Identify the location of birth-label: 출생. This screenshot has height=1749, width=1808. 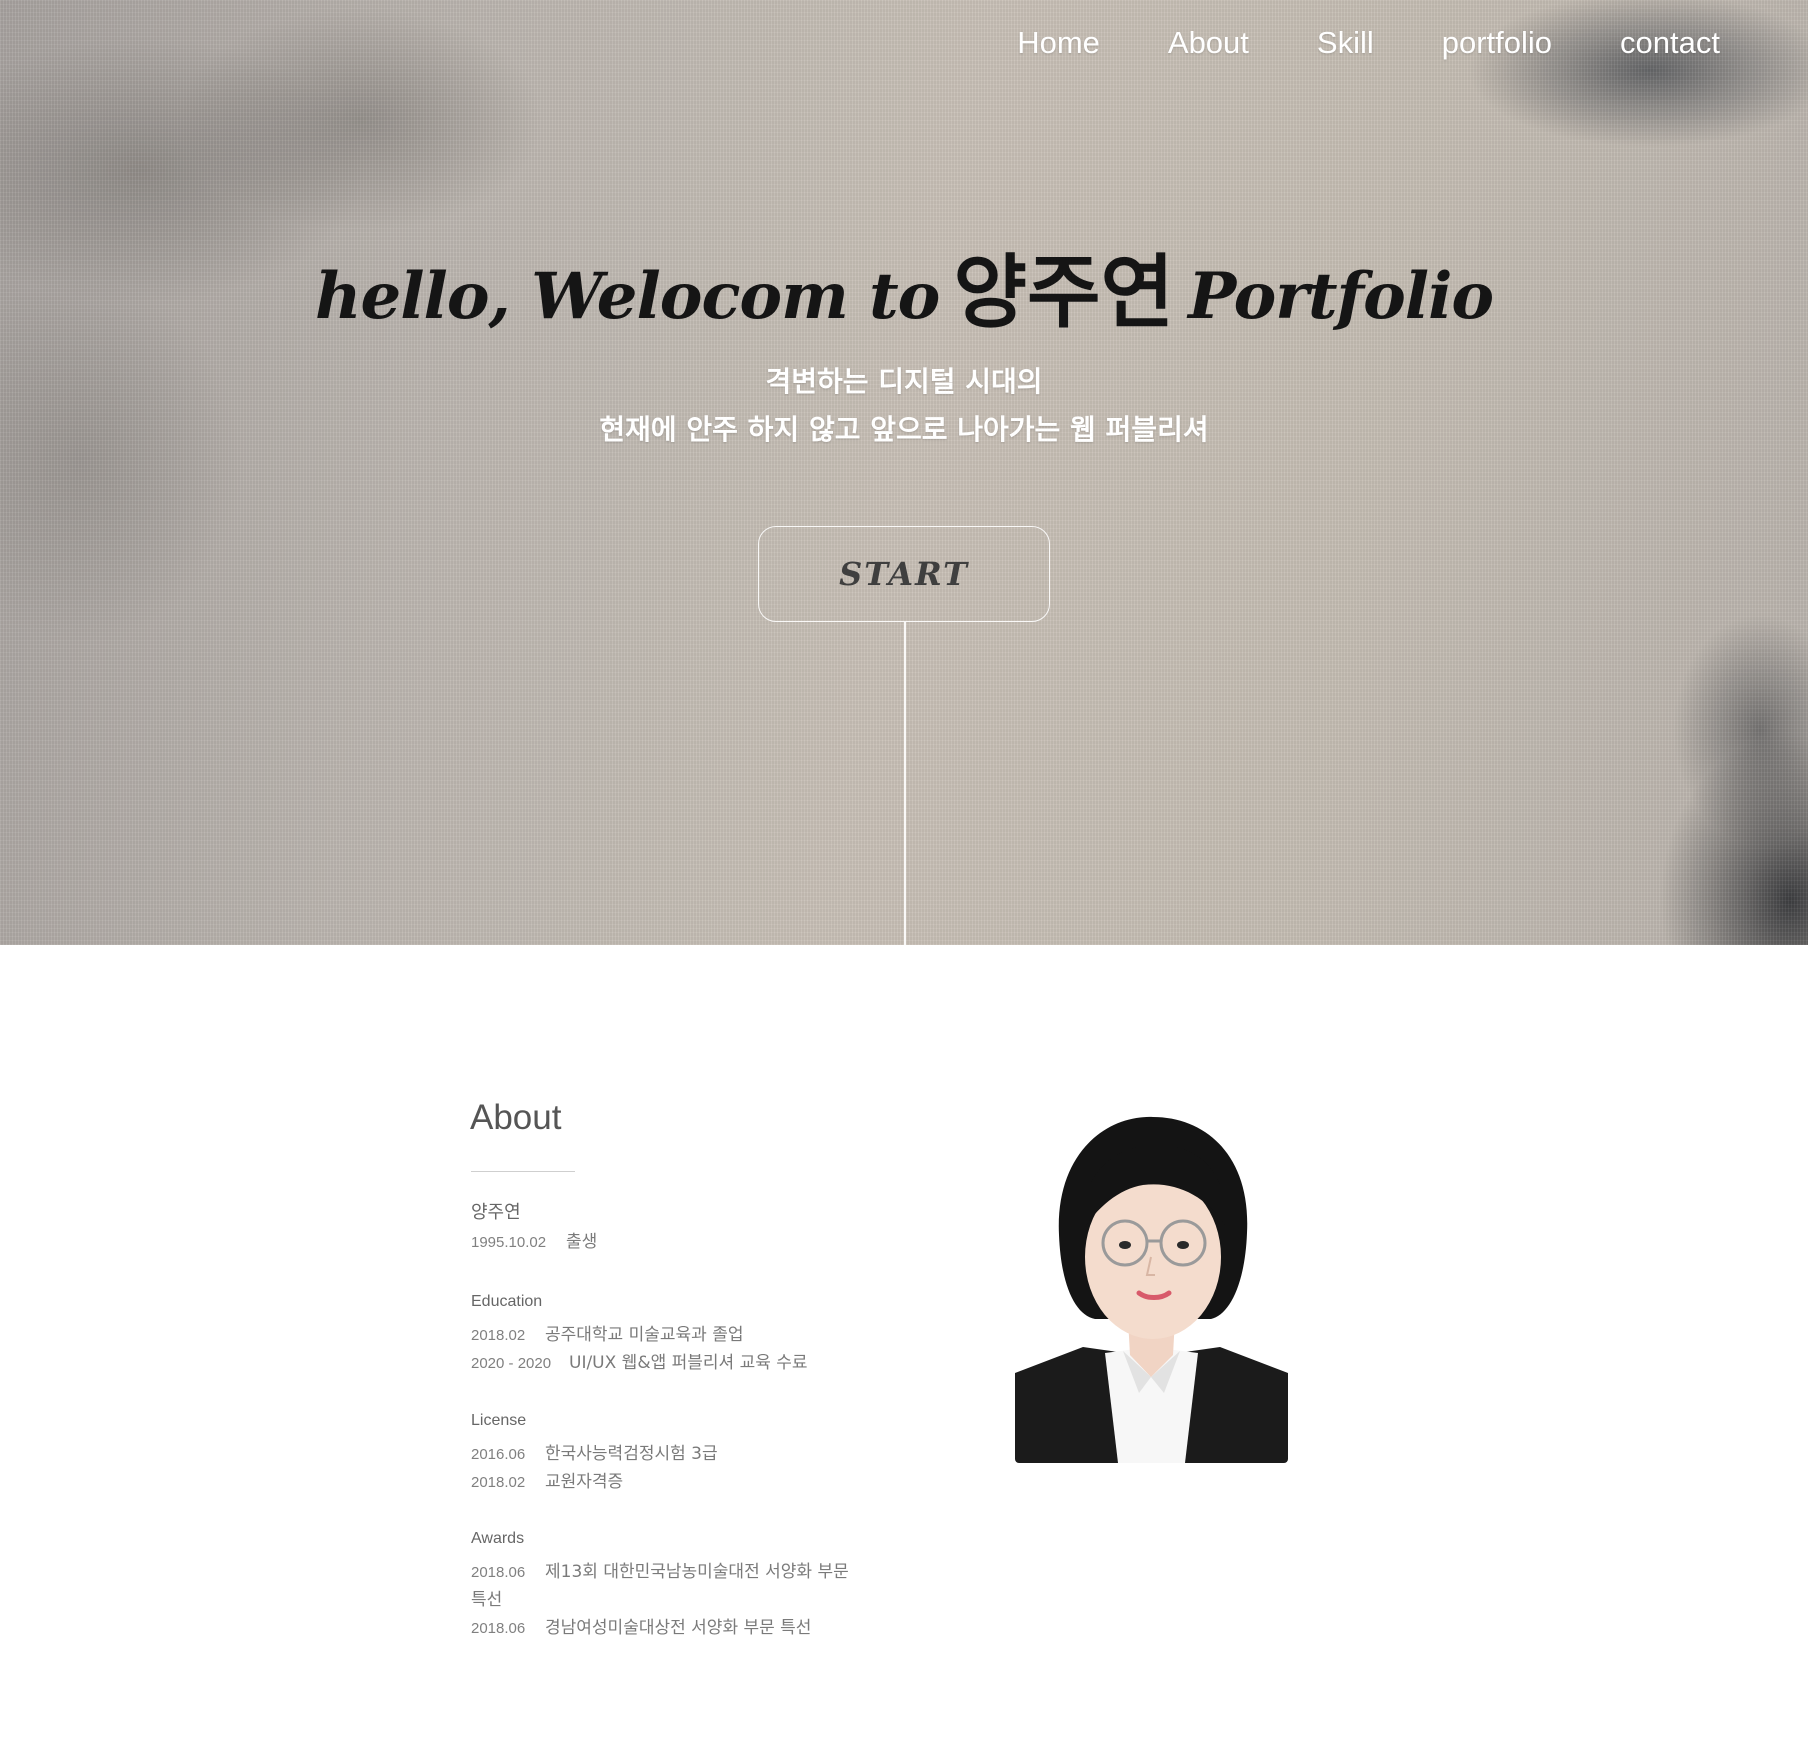
(582, 1242).